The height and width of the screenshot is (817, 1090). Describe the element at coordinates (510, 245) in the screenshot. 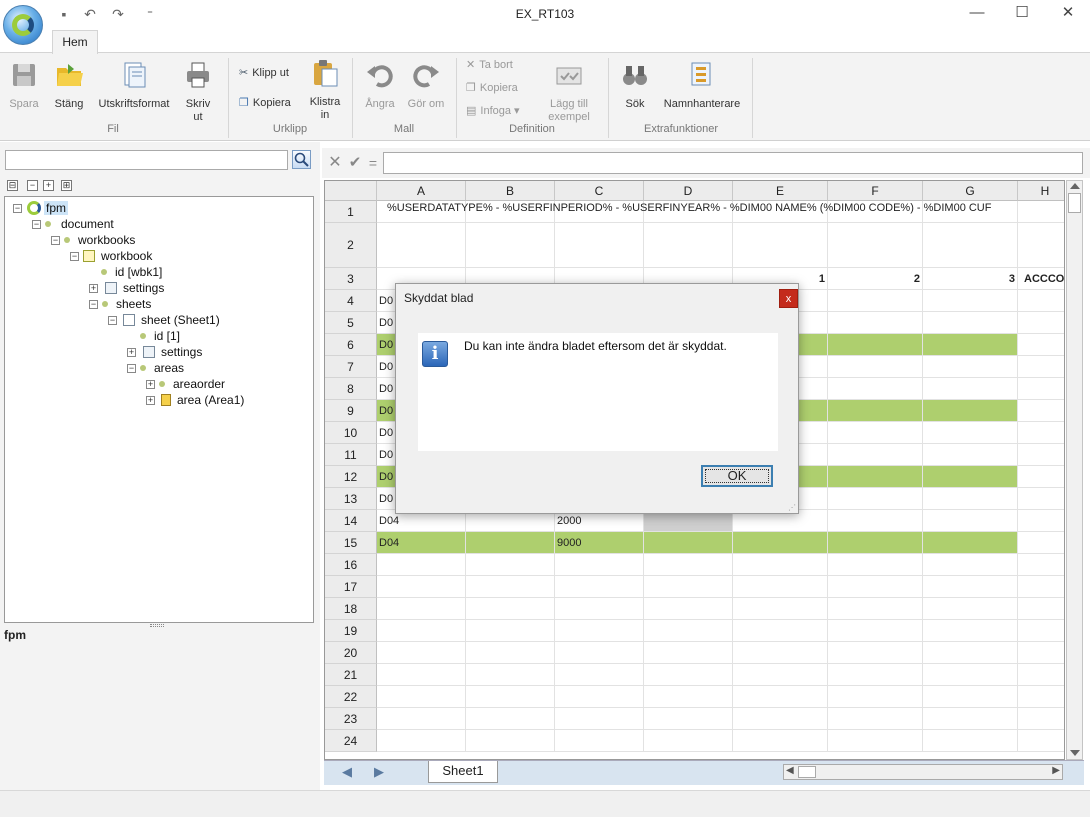

I see `cell-b2` at that location.